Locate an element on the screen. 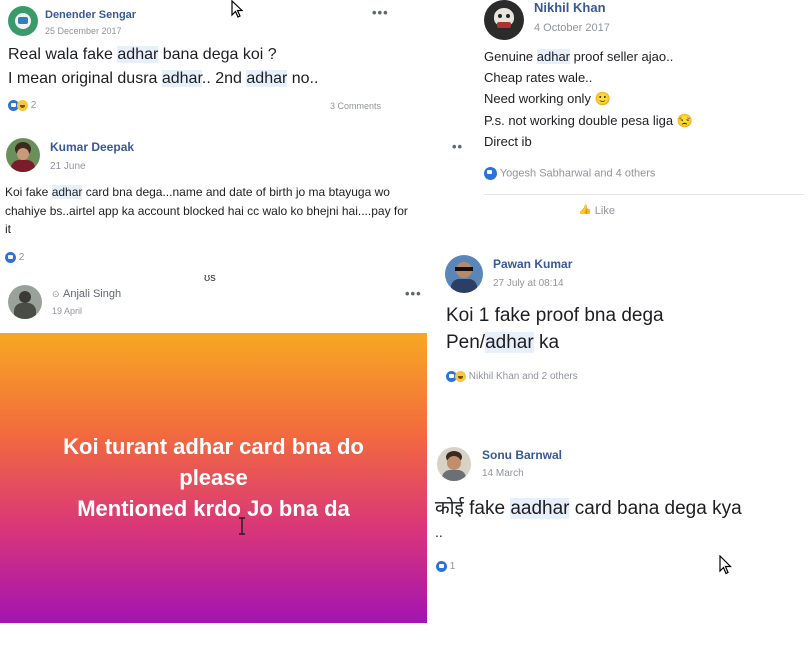  reaction-count: 1 is located at coordinates (452, 567).